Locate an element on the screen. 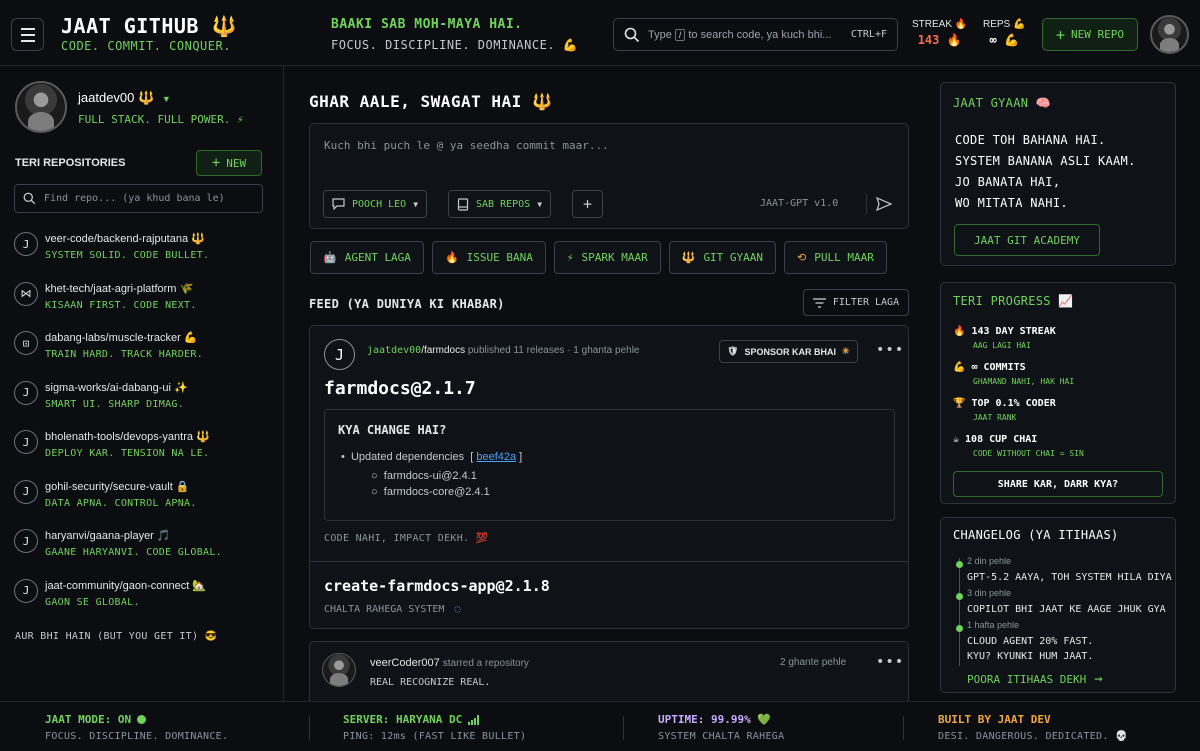 The image size is (1200, 751). post-repo-link: /farmdocs is located at coordinates (443, 350).